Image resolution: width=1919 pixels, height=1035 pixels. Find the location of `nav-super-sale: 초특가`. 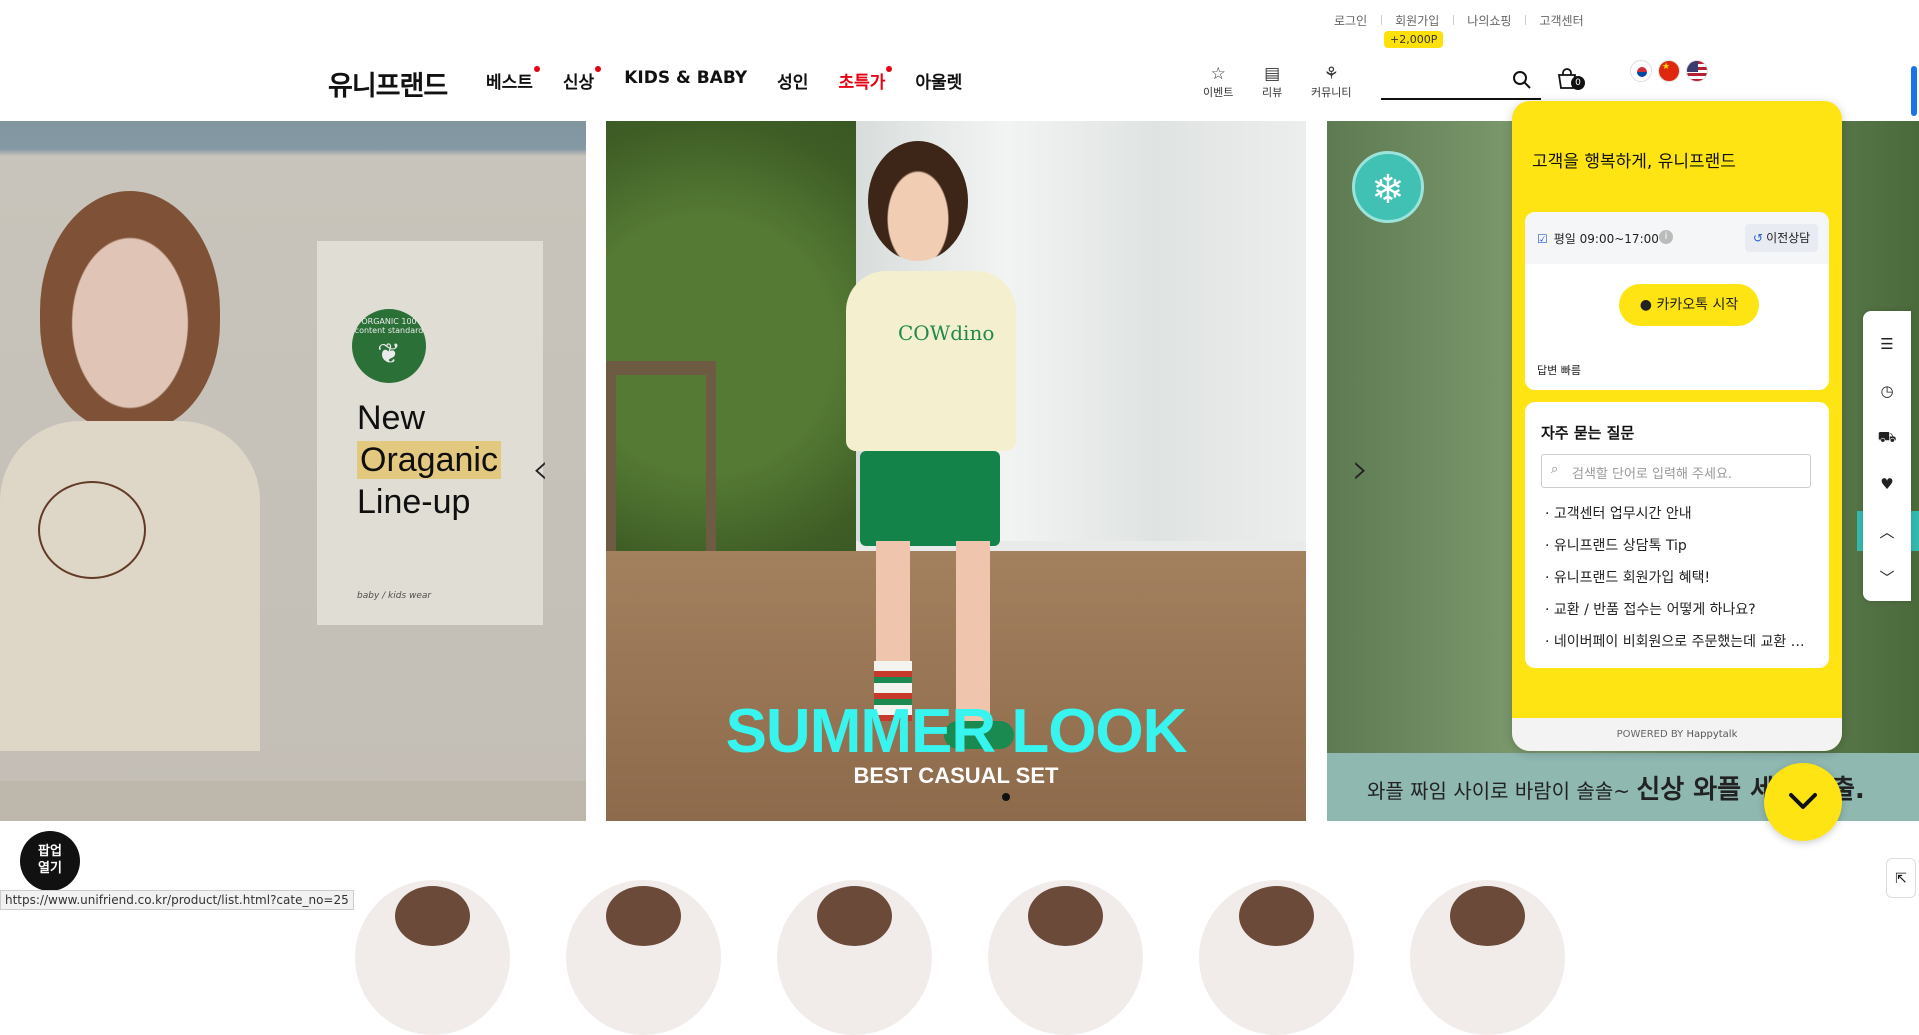

nav-super-sale: 초특가 is located at coordinates (865, 79).